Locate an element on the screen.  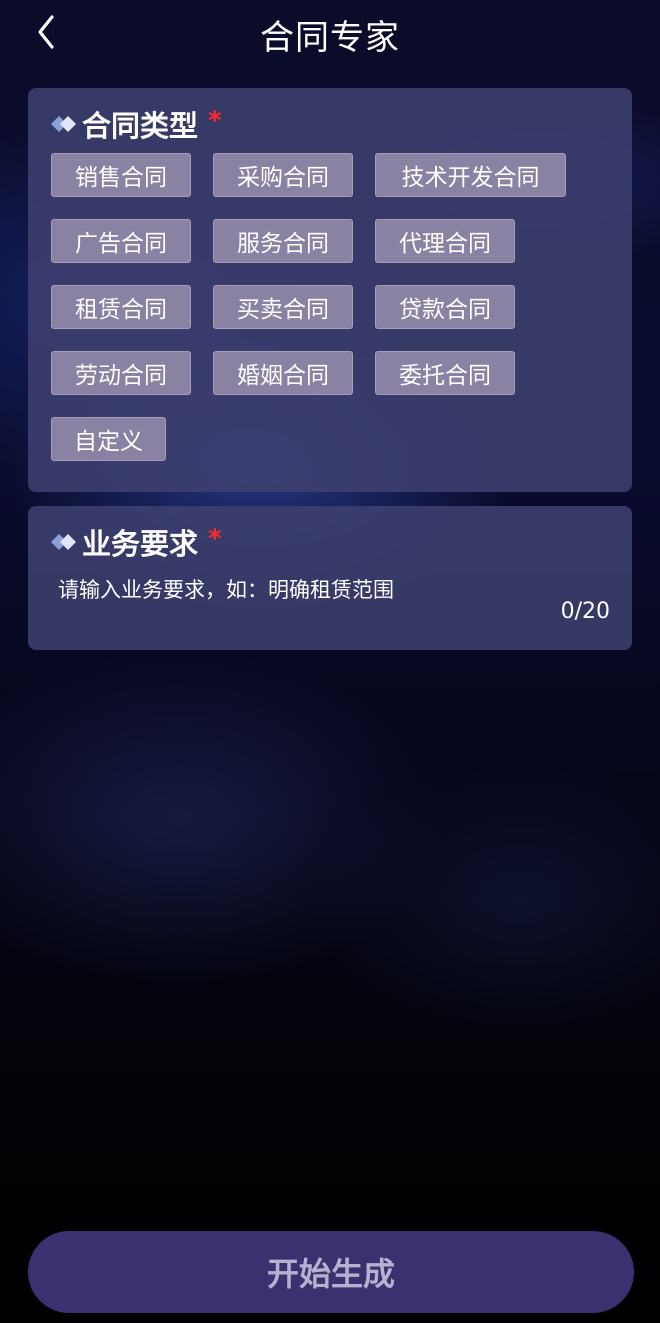
chip-advertising-contract: 广告合同 is located at coordinates (121, 241).